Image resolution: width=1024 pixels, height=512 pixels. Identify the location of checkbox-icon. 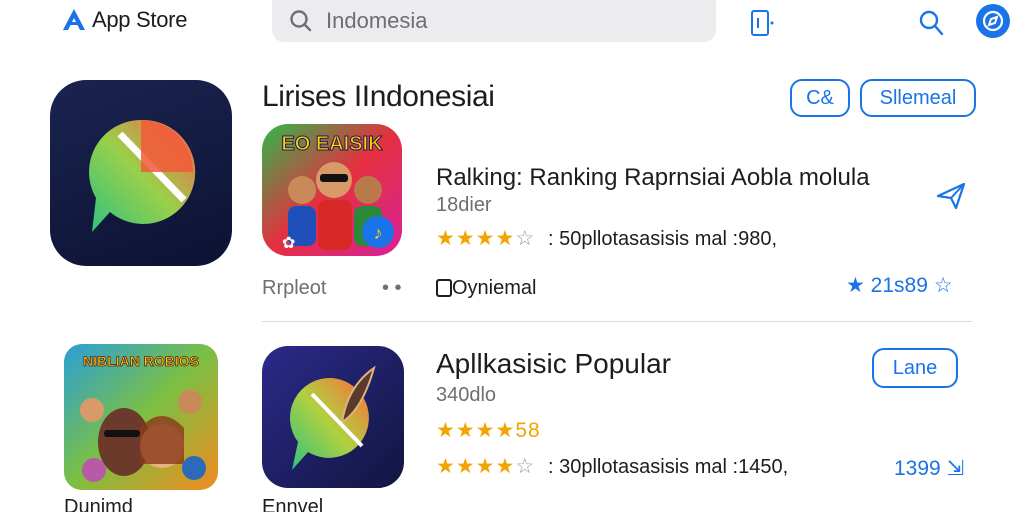
(444, 288).